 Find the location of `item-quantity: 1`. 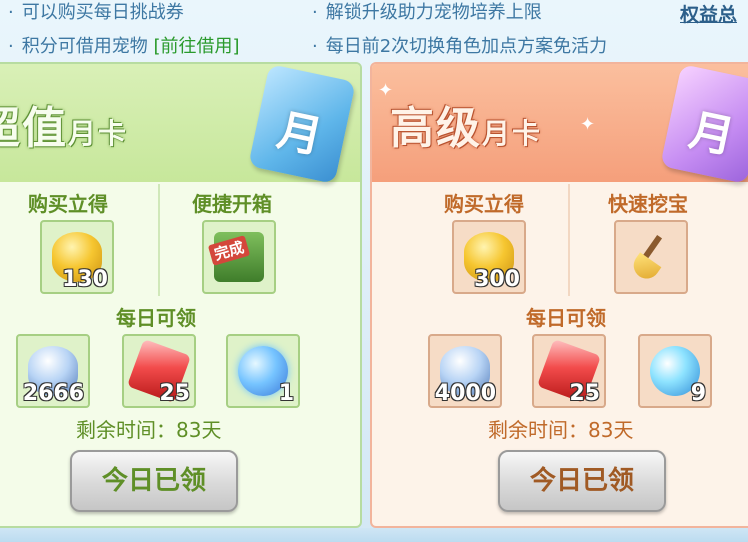

item-quantity: 1 is located at coordinates (286, 393).